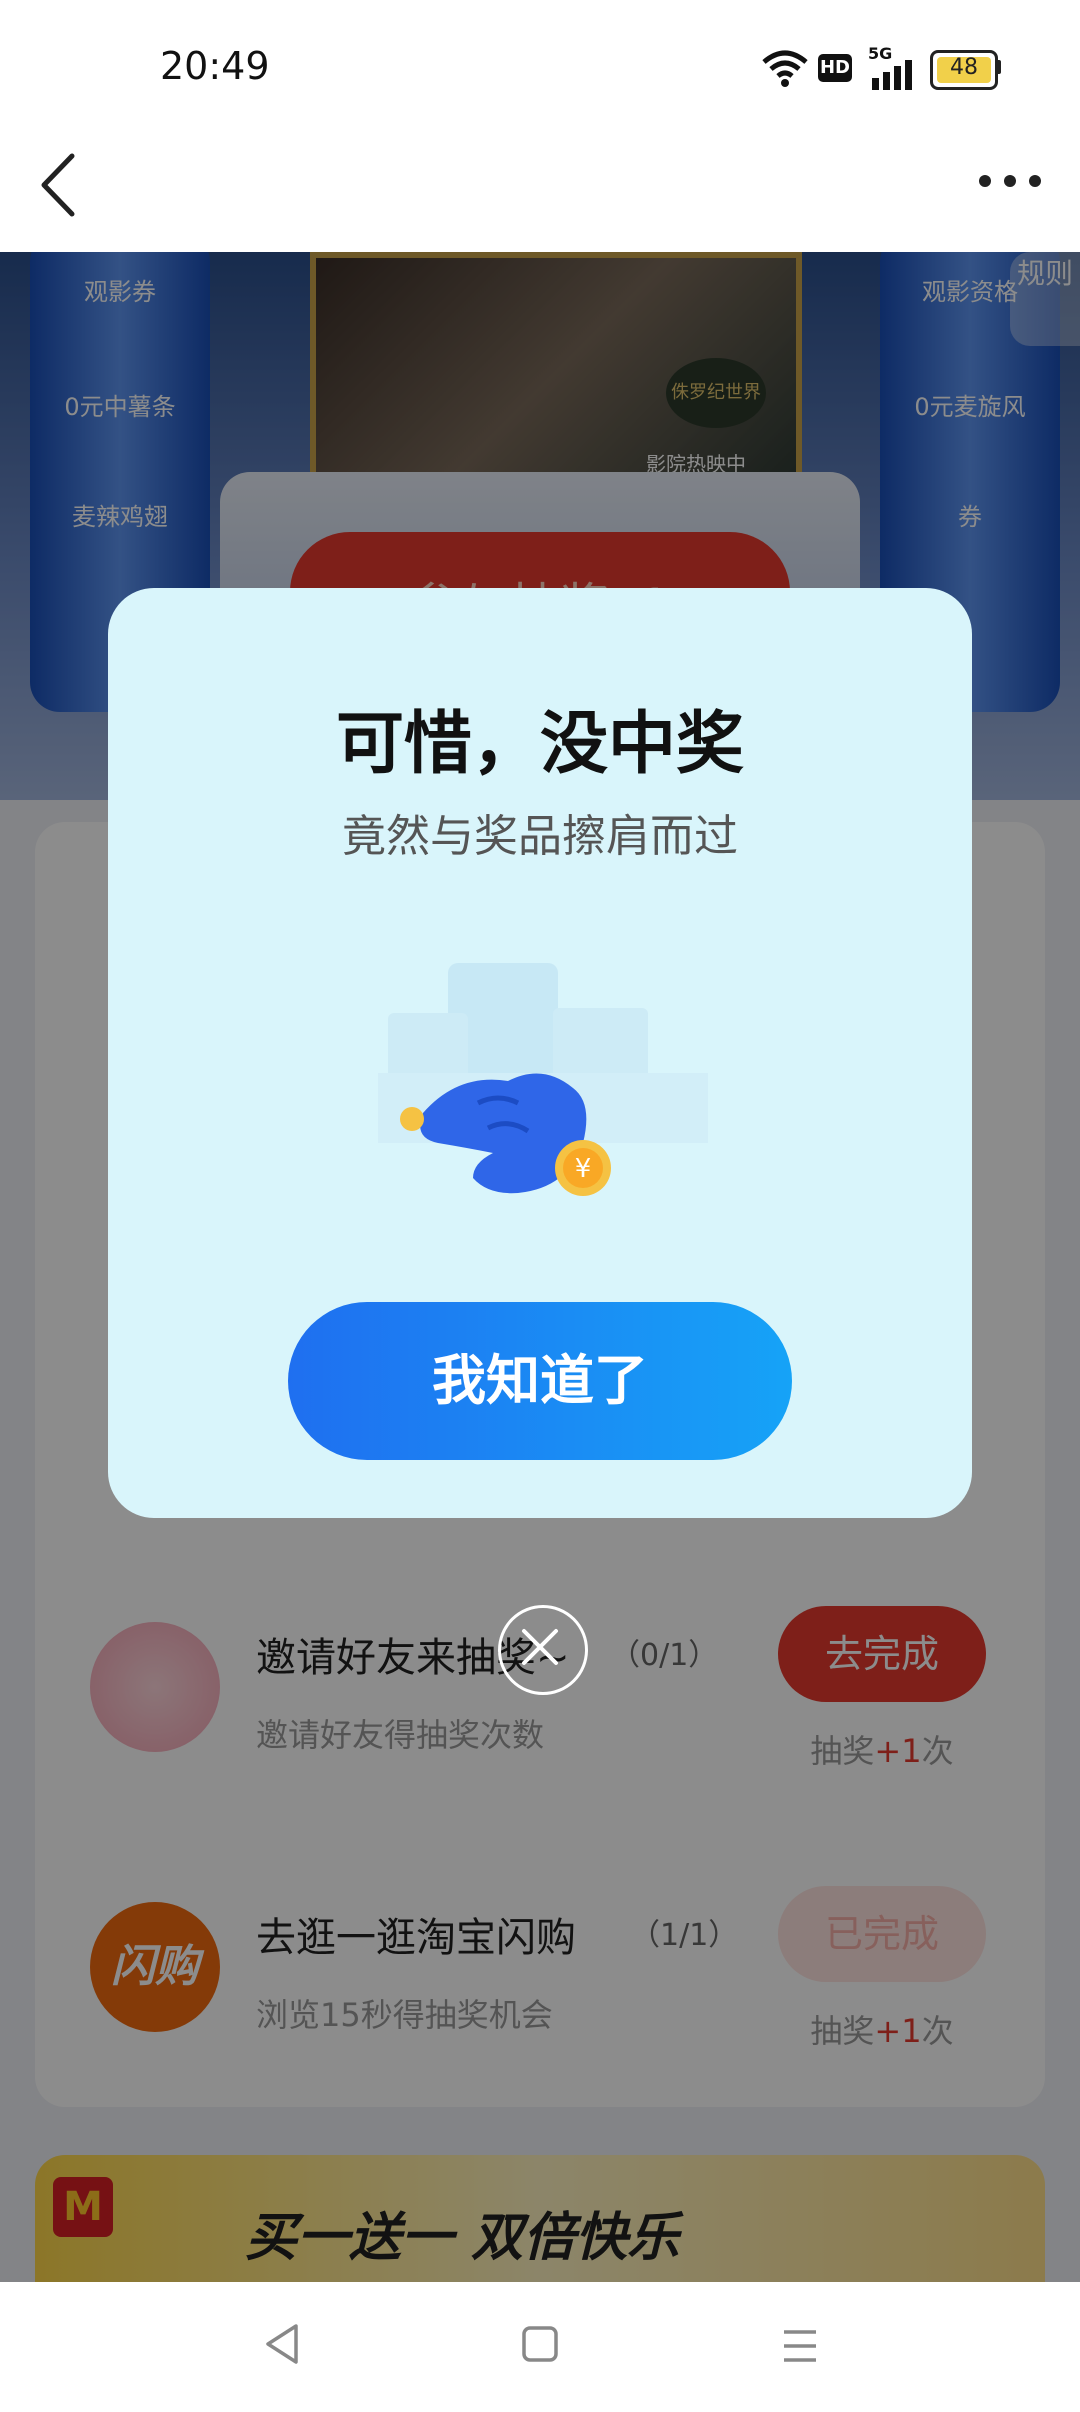 The height and width of the screenshot is (2412, 1080). I want to click on battery-icon: 48, so click(964, 70).